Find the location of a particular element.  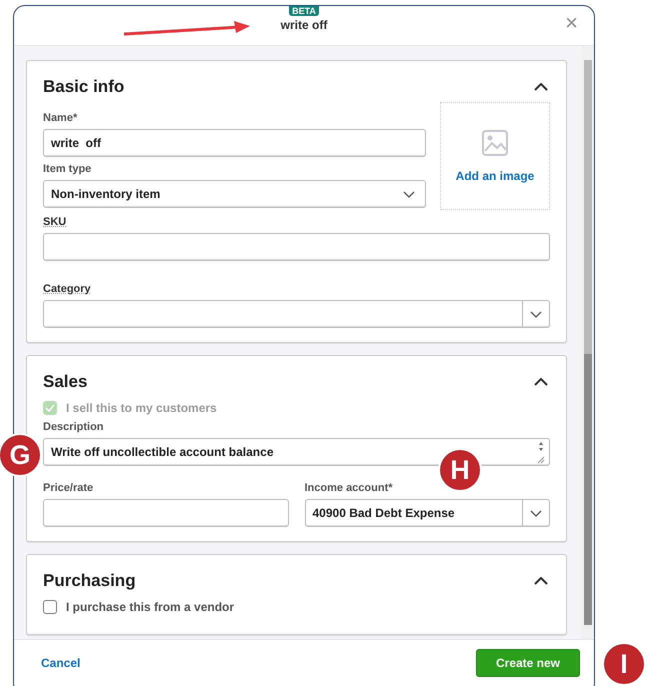

income-account-dropdown: 40900 Bad Debt Expense is located at coordinates (427, 513).